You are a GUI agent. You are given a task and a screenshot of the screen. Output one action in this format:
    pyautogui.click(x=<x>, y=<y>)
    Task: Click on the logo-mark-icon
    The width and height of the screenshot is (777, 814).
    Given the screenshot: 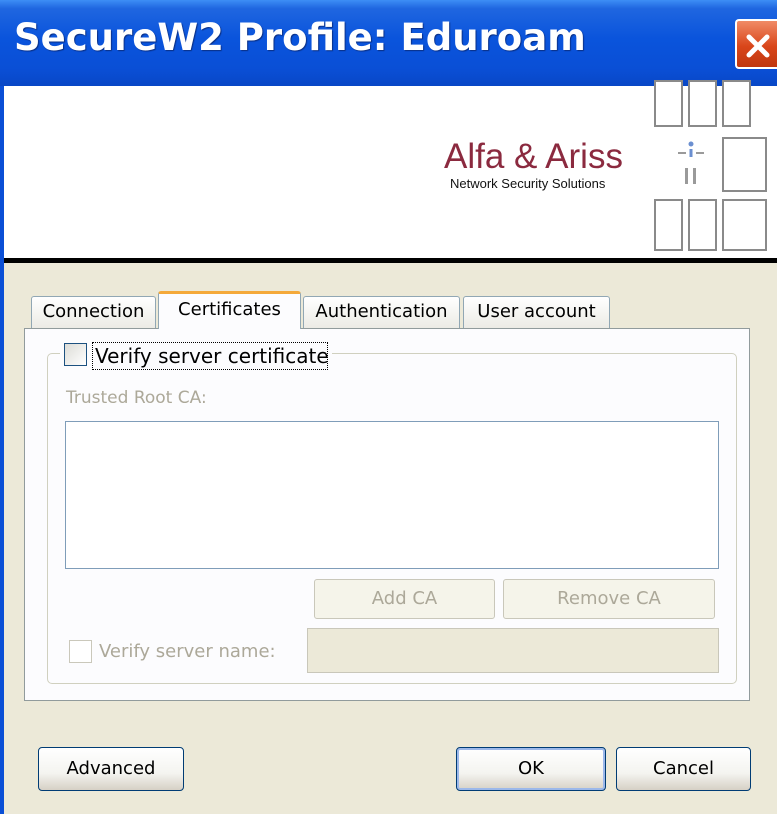 What is the action you would take?
    pyautogui.click(x=691, y=162)
    